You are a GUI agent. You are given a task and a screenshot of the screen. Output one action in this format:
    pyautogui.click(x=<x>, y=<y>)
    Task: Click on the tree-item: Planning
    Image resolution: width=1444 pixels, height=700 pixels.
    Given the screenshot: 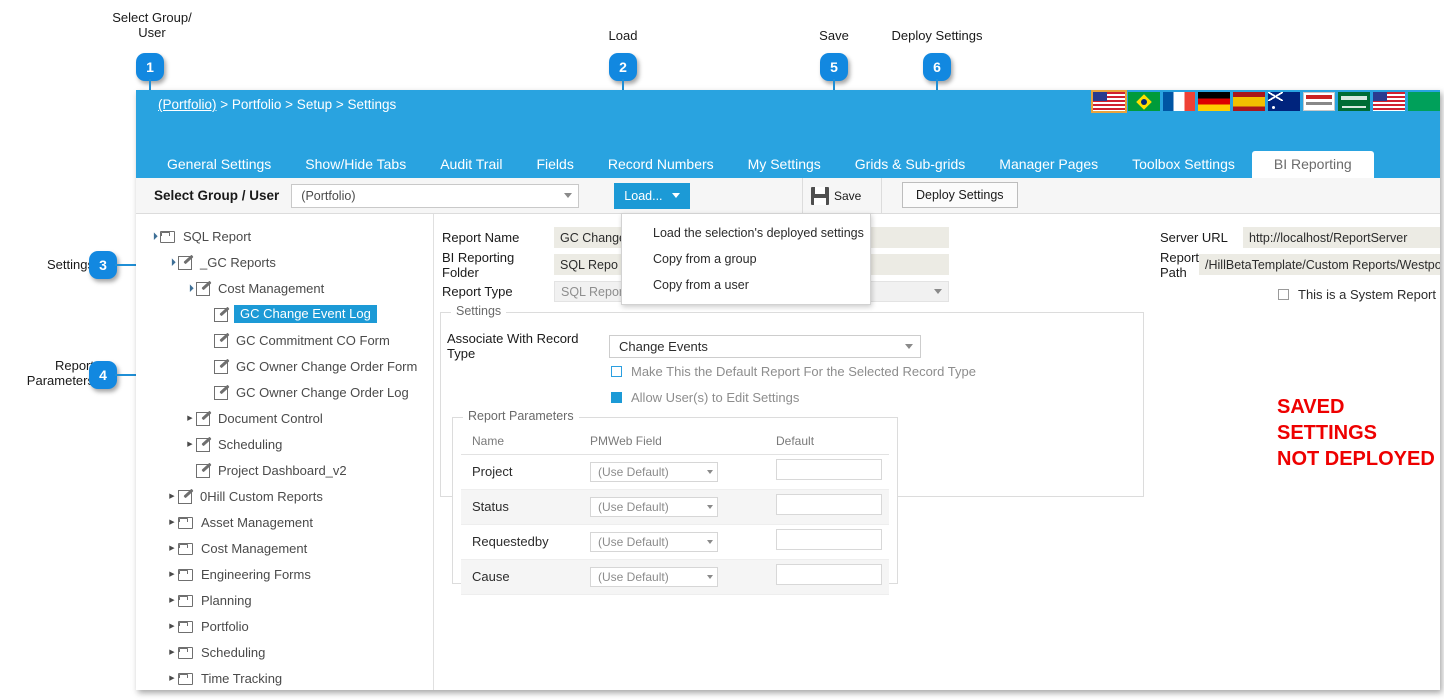 What is the action you would take?
    pyautogui.click(x=287, y=600)
    